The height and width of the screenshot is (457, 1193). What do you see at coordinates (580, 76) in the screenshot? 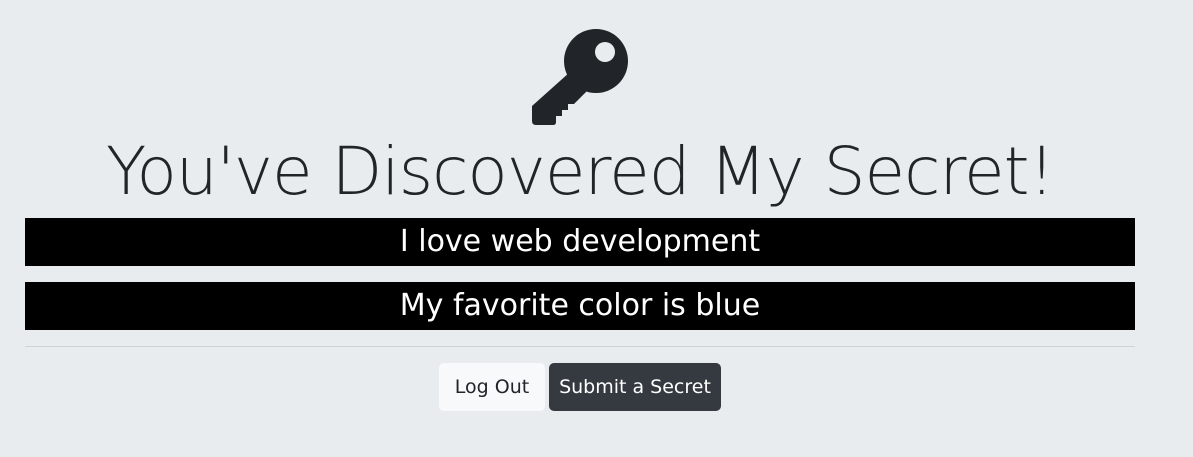
I see `key-icon` at bounding box center [580, 76].